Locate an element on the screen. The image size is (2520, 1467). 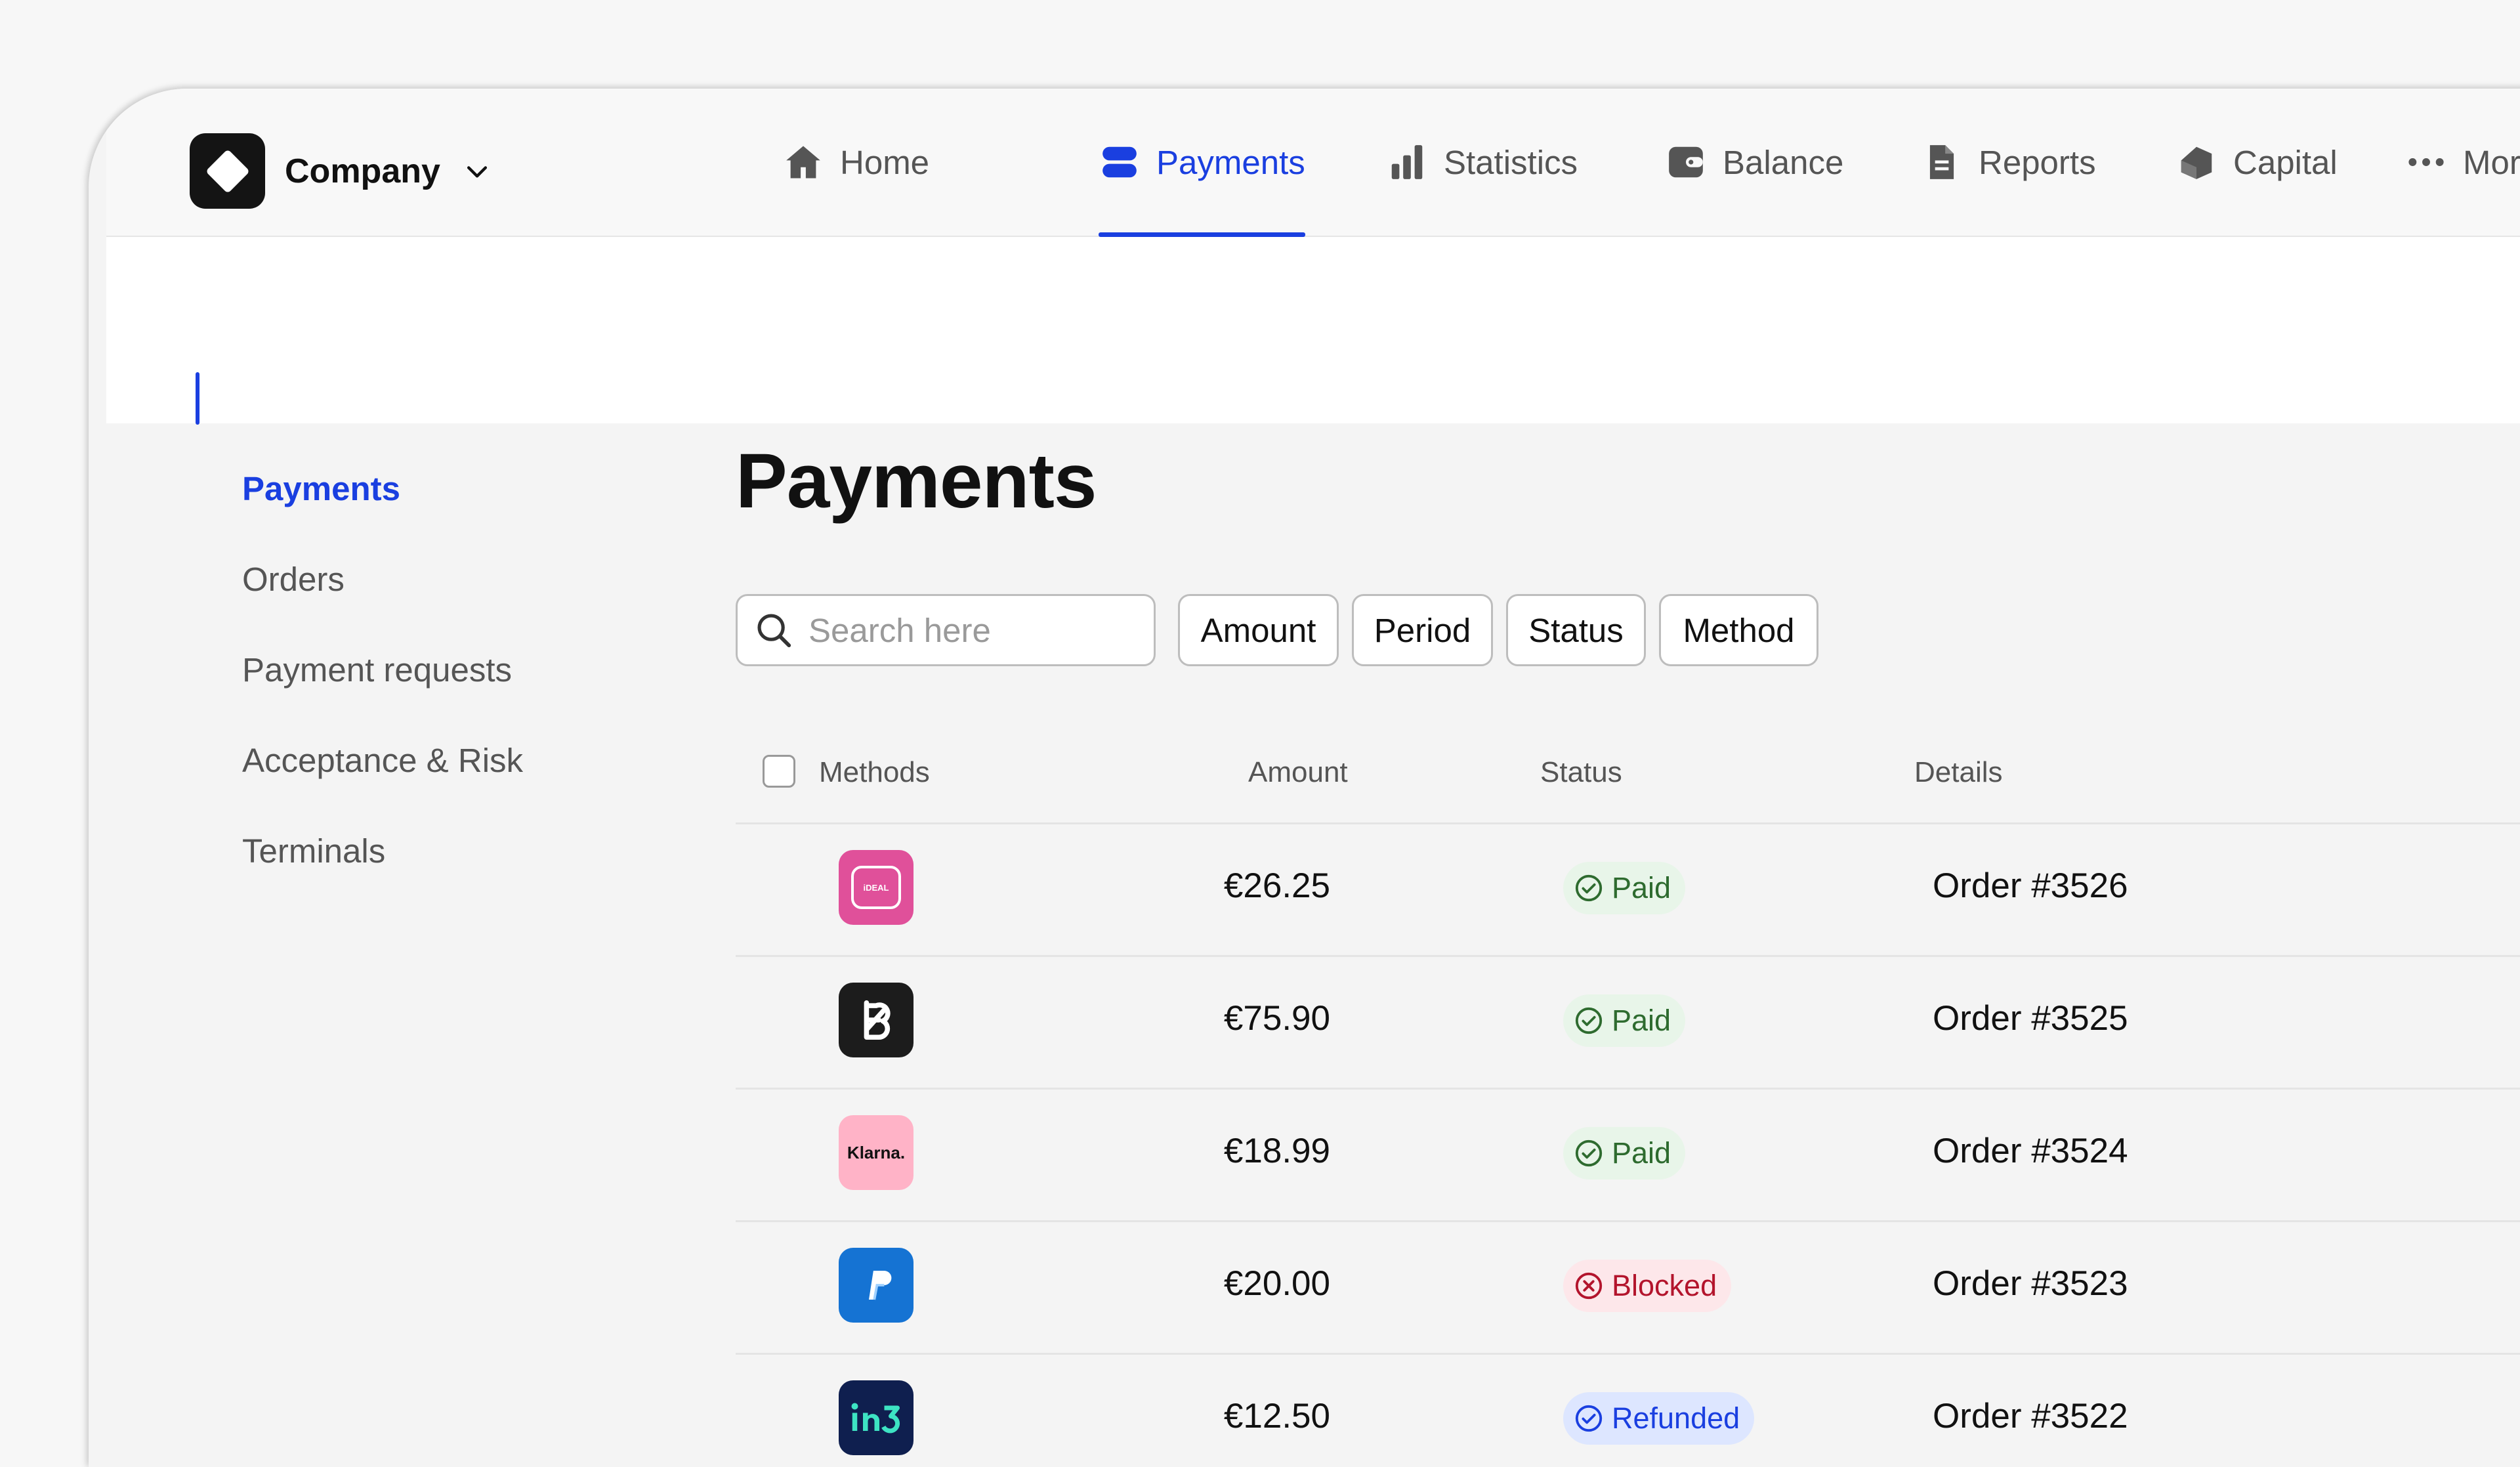
filter-status: Status is located at coordinates (1576, 630).